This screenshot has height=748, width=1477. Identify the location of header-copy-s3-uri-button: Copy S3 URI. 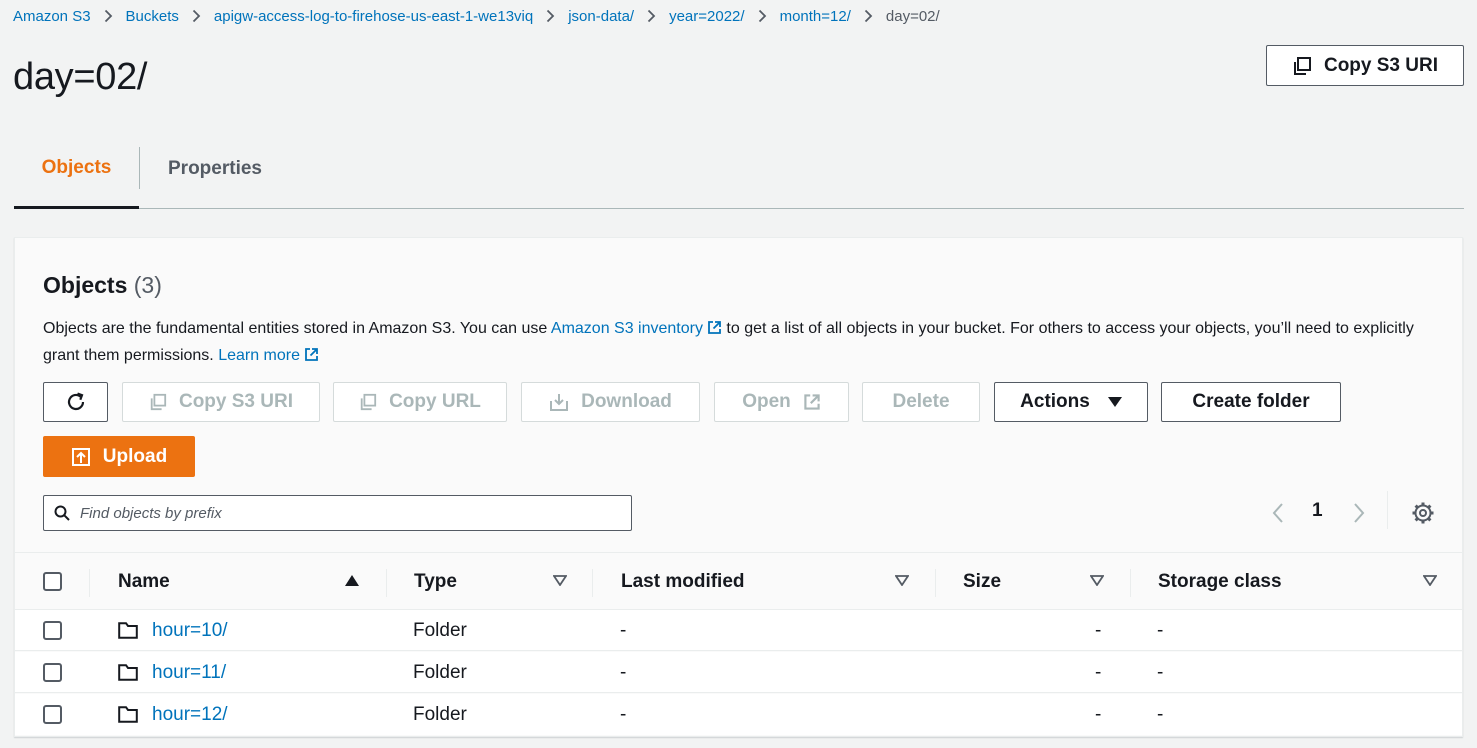
(1365, 65).